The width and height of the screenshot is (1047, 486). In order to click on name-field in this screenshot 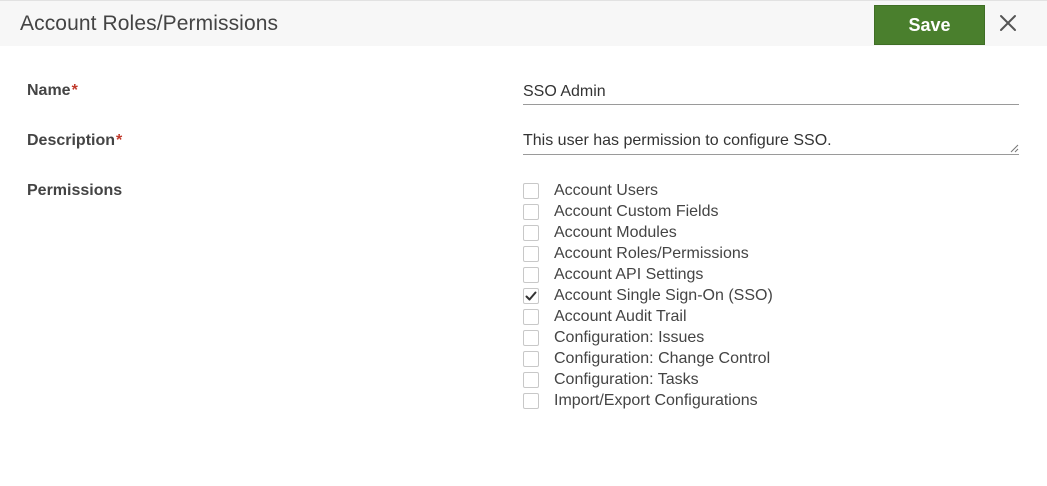, I will do `click(771, 92)`.